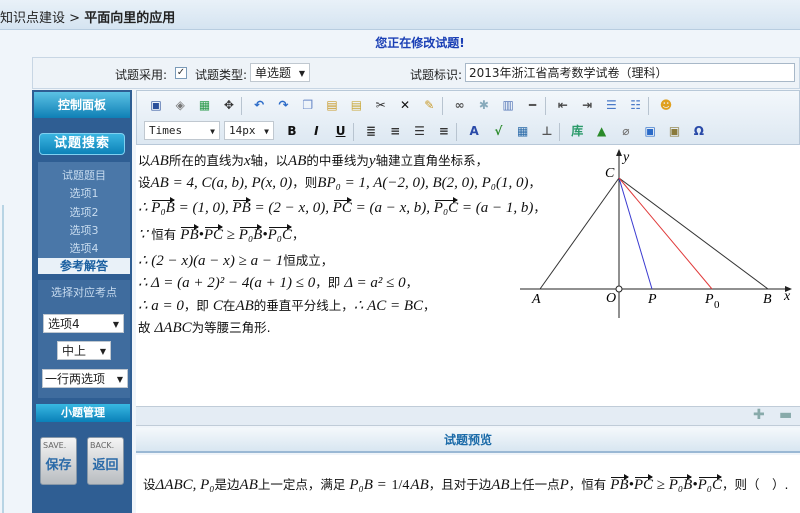 Image resolution: width=800 pixels, height=513 pixels. I want to click on text-segment: 上任一点, so click(534, 484).